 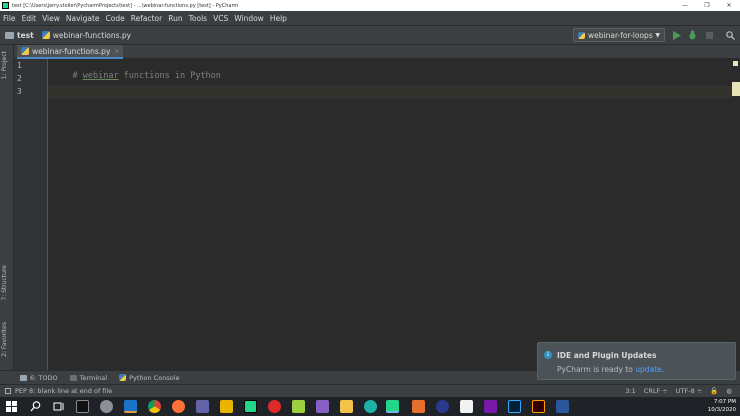 What do you see at coordinates (130, 406) in the screenshot?
I see `outlook-icon` at bounding box center [130, 406].